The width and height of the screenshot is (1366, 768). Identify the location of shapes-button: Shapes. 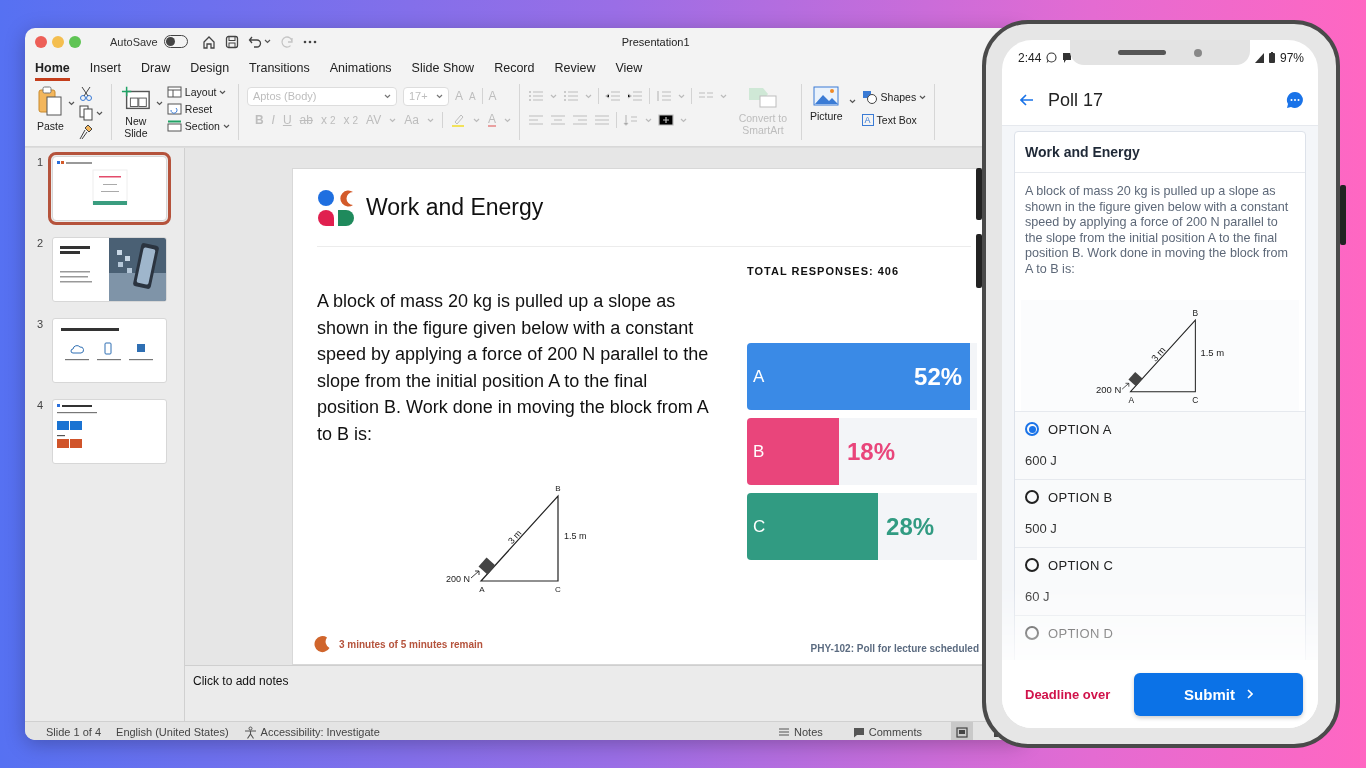
(894, 97).